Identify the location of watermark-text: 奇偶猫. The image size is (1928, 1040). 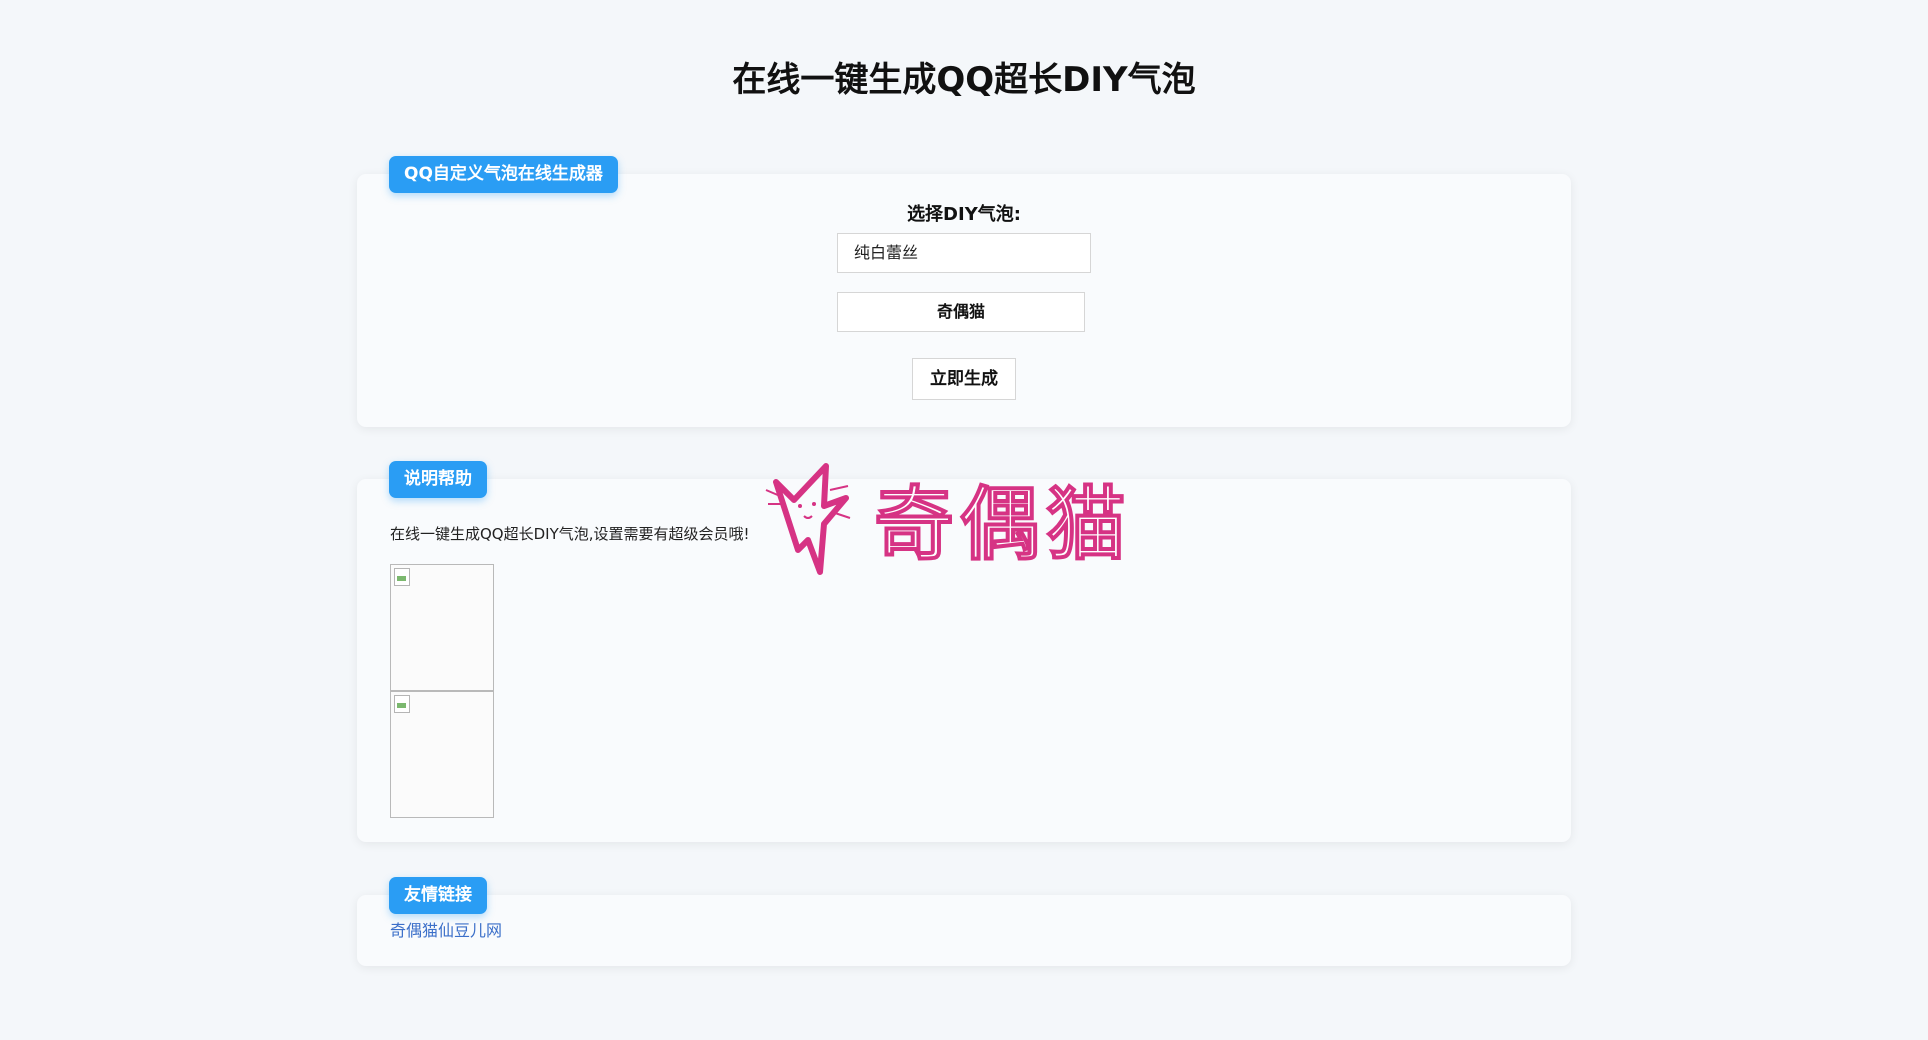
(1003, 524).